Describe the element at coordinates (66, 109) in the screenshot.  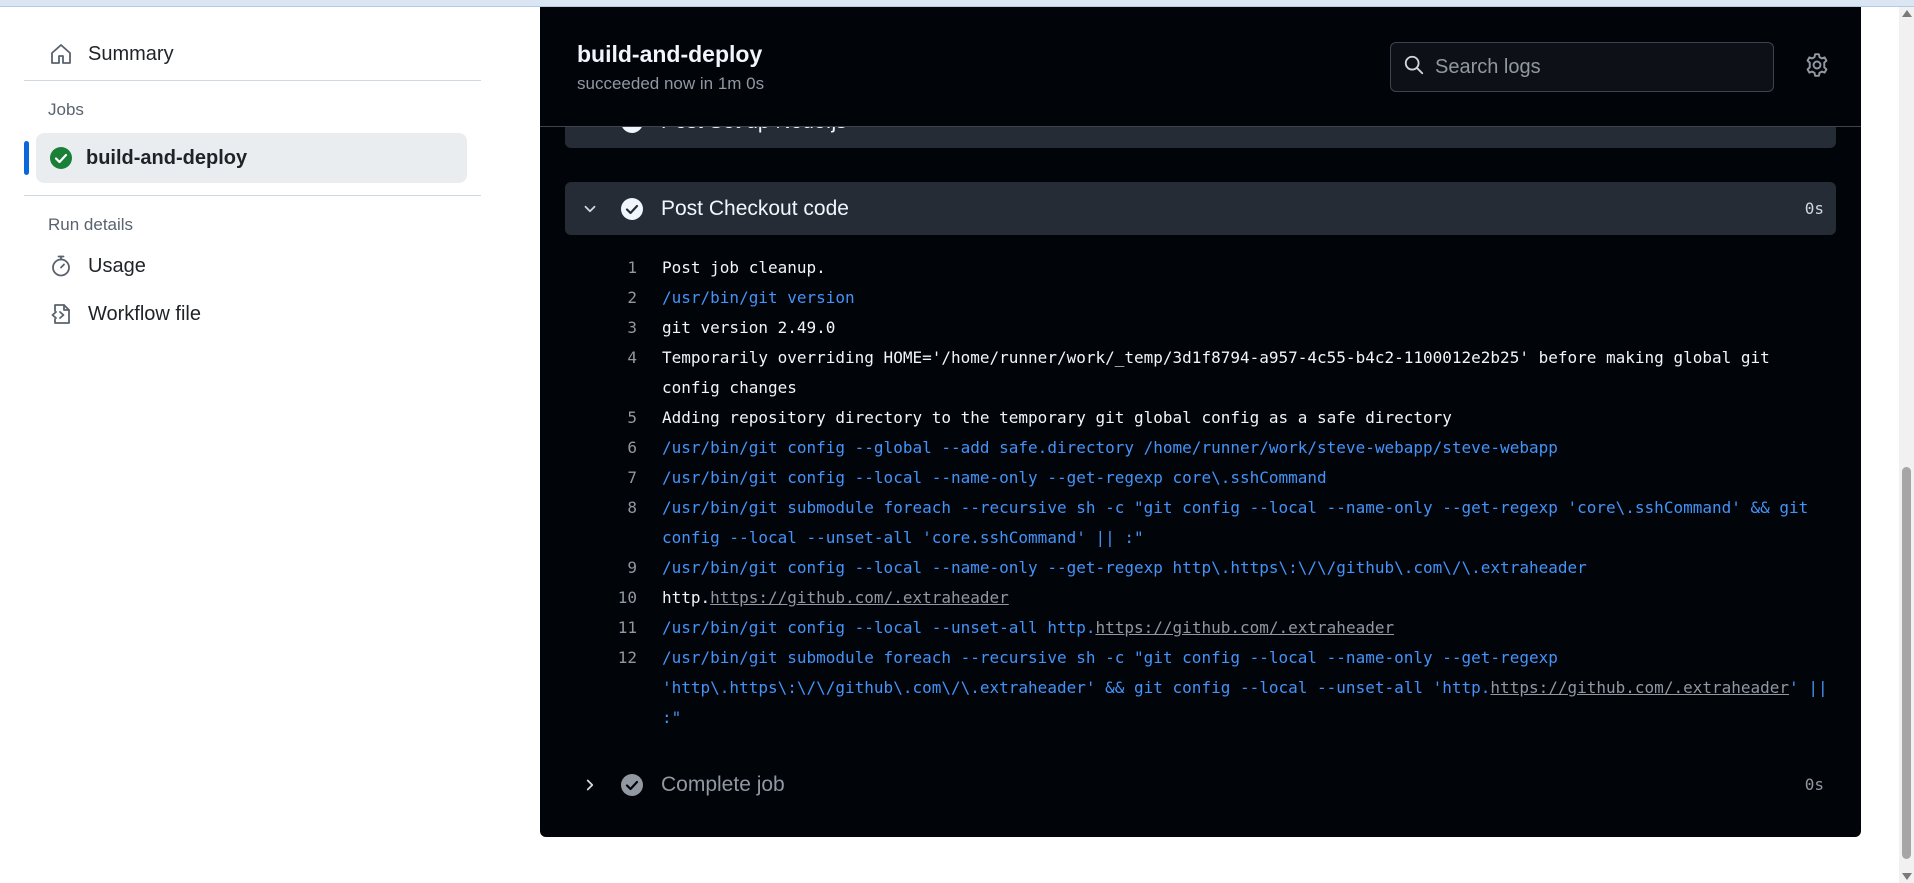
I see `jobs-heading: Jobs` at that location.